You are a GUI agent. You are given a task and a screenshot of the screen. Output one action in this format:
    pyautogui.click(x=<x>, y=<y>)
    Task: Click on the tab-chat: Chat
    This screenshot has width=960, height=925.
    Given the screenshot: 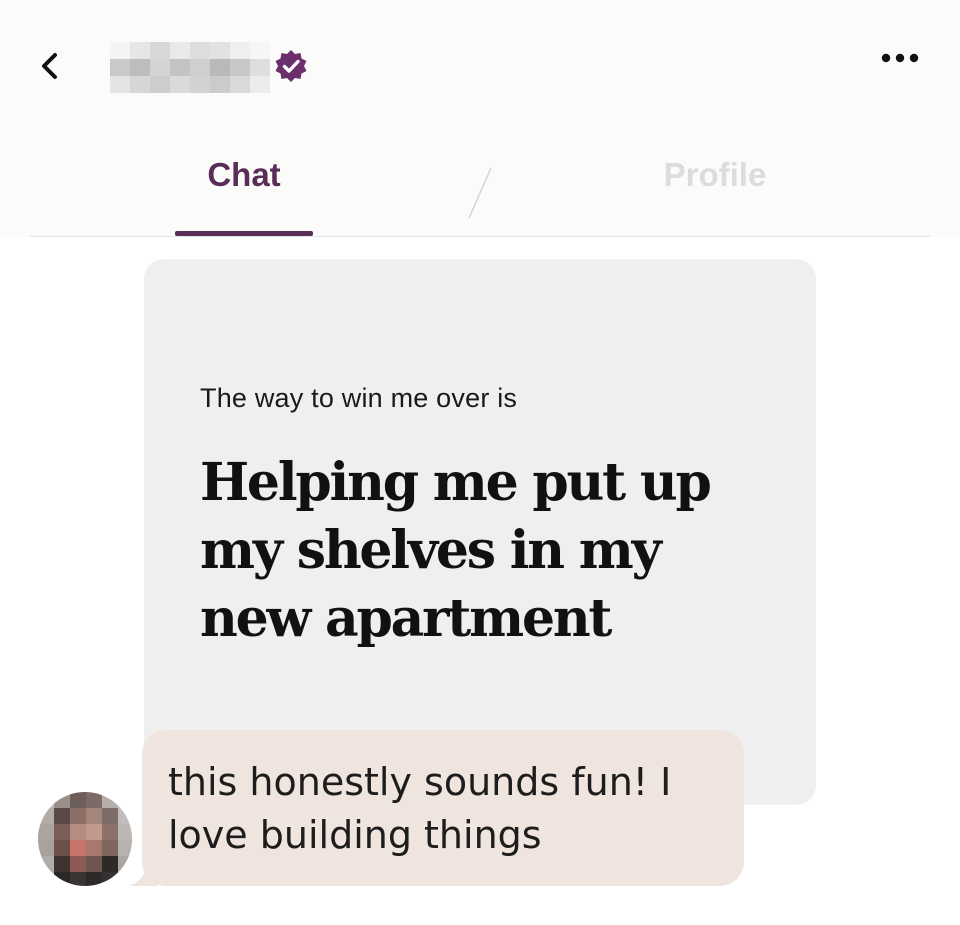 What is the action you would take?
    pyautogui.click(x=244, y=175)
    